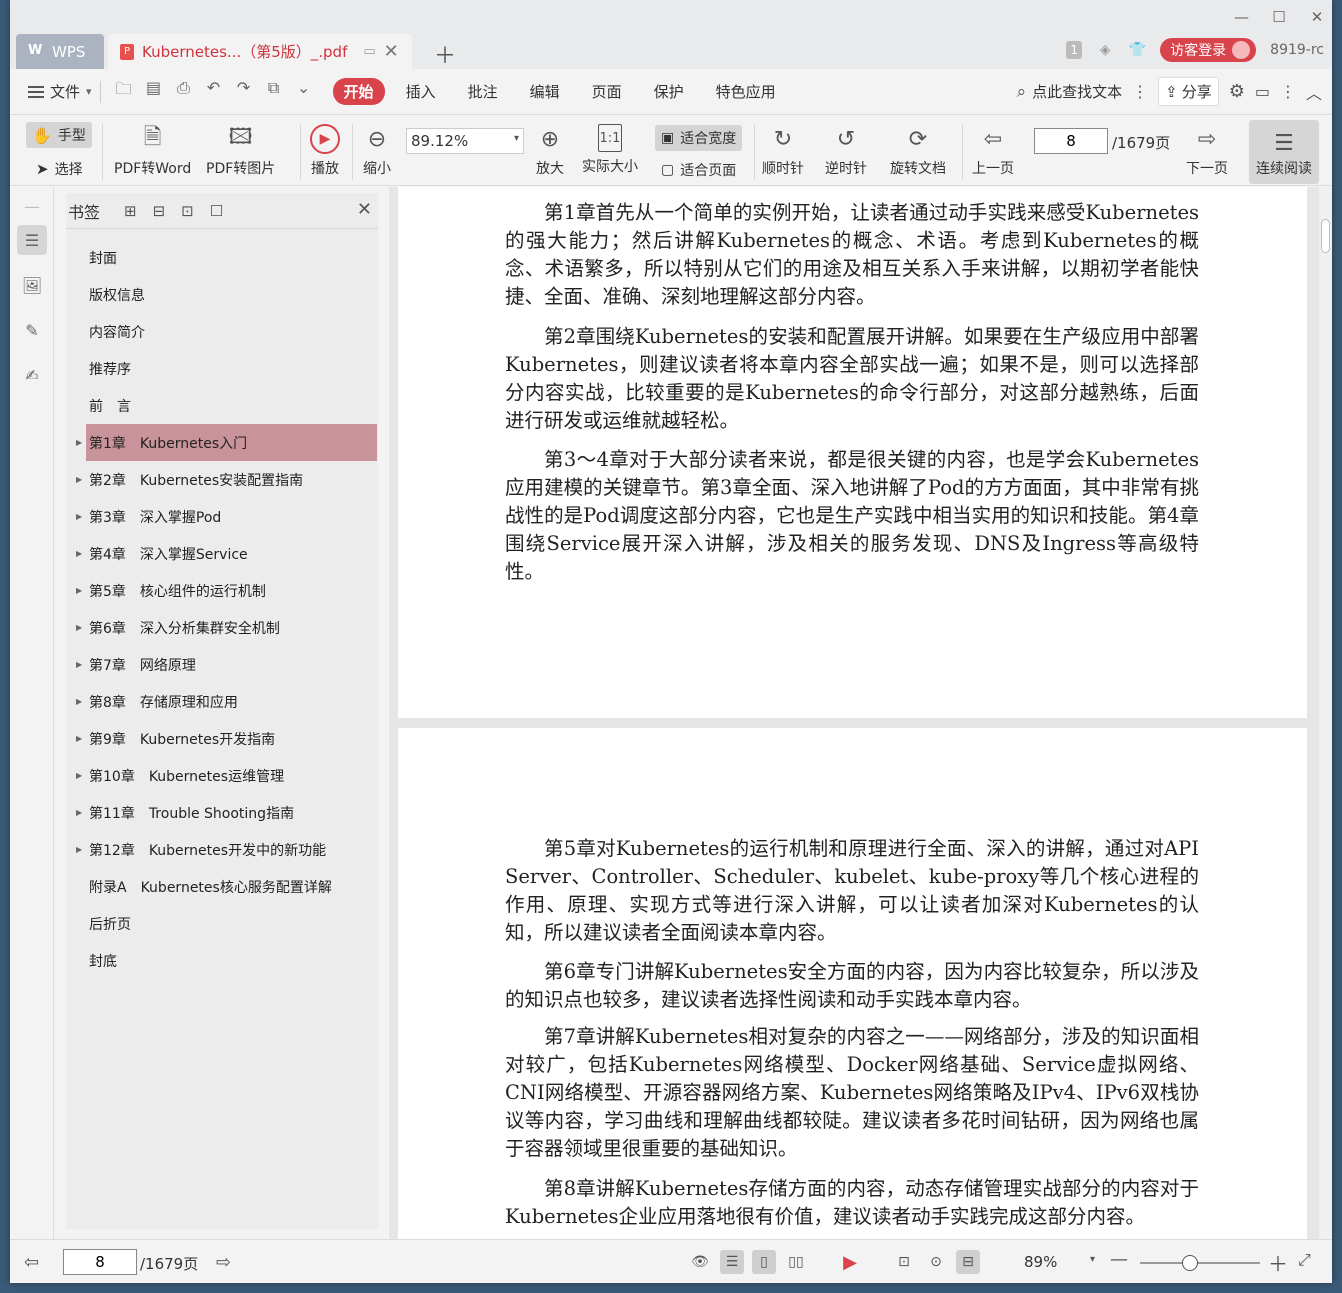 The width and height of the screenshot is (1342, 1293). Describe the element at coordinates (222, 368) in the screenshot. I see `bookmark-item: 推荐序` at that location.